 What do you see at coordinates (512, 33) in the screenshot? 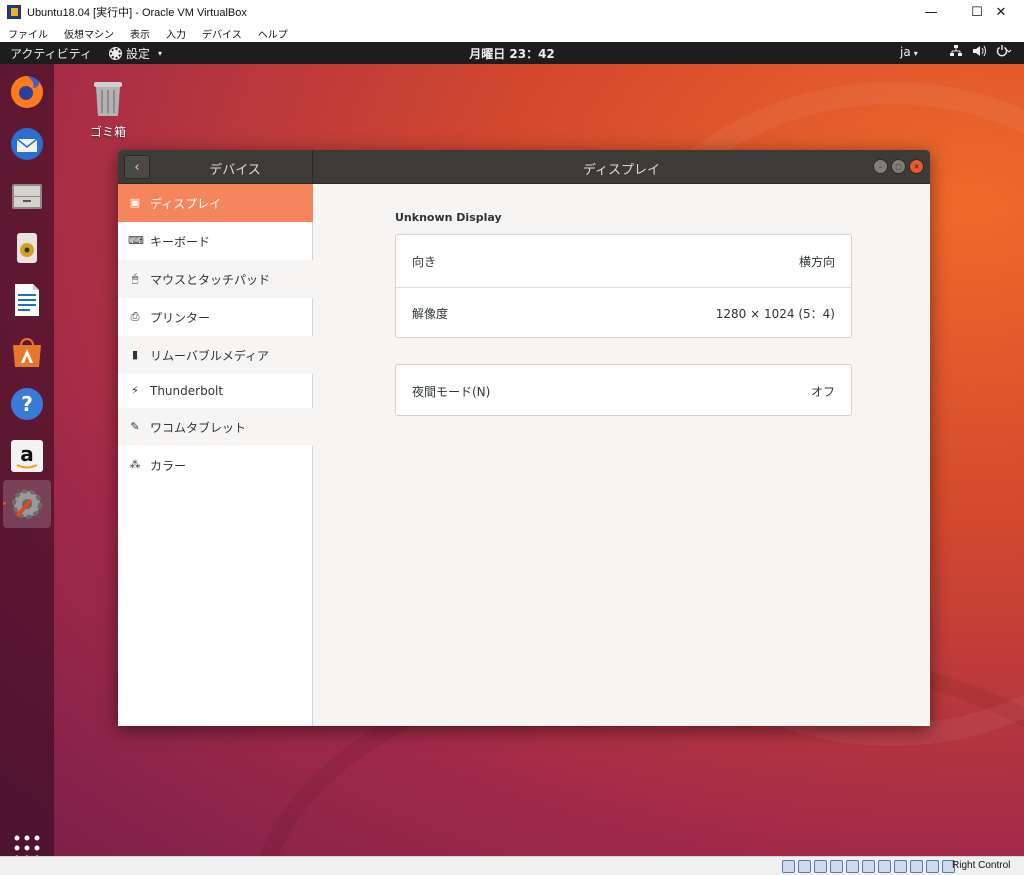
I see `host-menubar: ファイル 仮想マシン 表示 入力 デバイス ヘルプ` at bounding box center [512, 33].